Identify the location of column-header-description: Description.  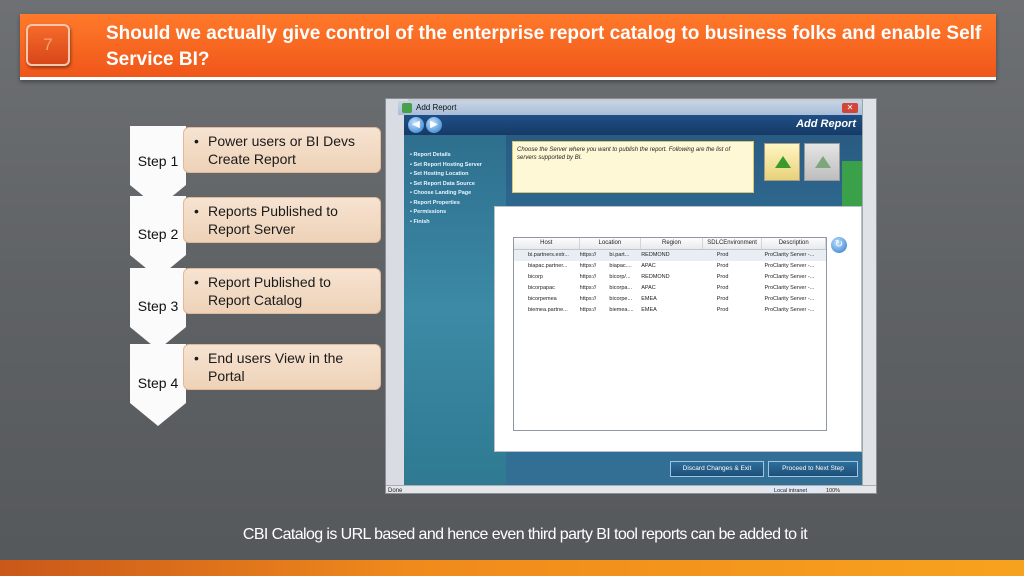
(794, 243).